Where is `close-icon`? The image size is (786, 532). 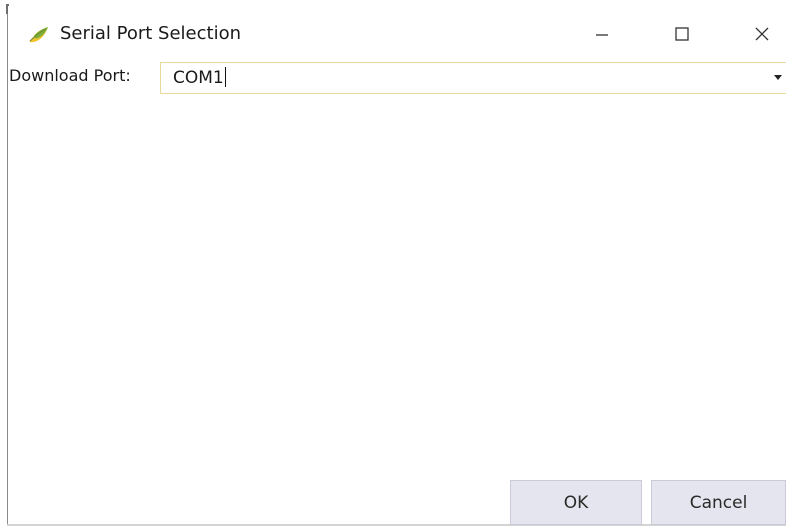
close-icon is located at coordinates (762, 34).